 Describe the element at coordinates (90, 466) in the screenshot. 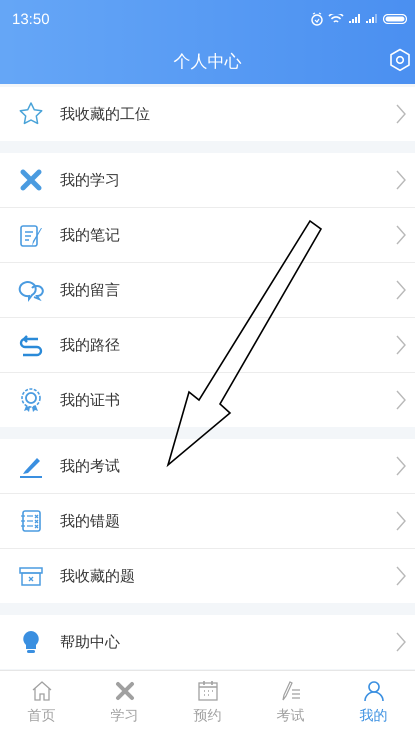

I see `menu-label: 我的考试` at that location.